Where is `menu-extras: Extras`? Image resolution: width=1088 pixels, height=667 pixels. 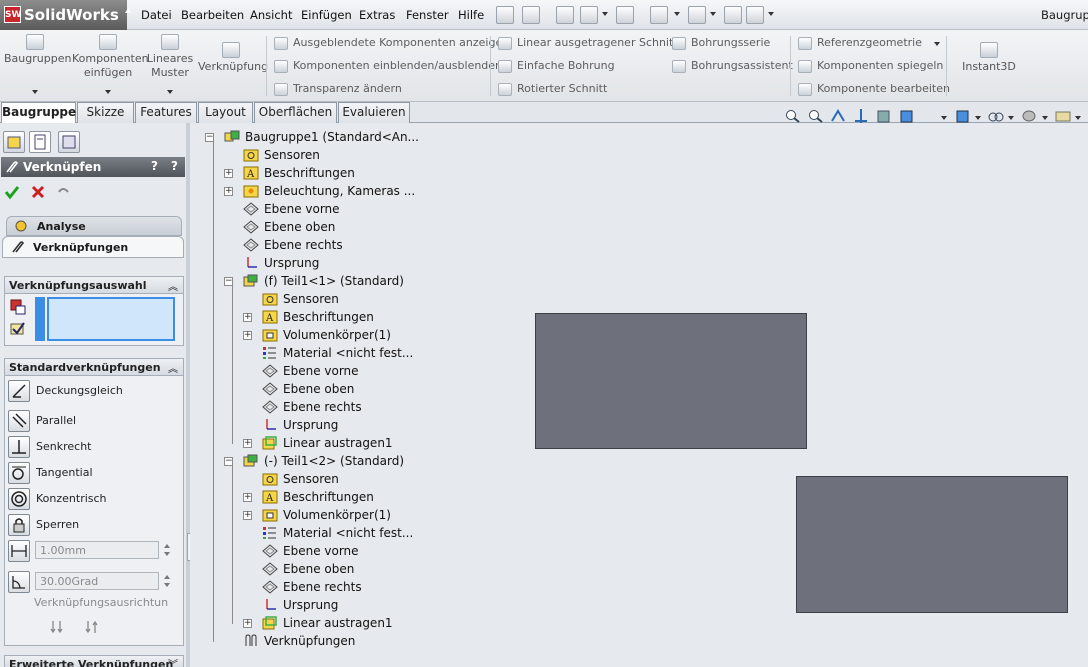
menu-extras: Extras is located at coordinates (377, 15).